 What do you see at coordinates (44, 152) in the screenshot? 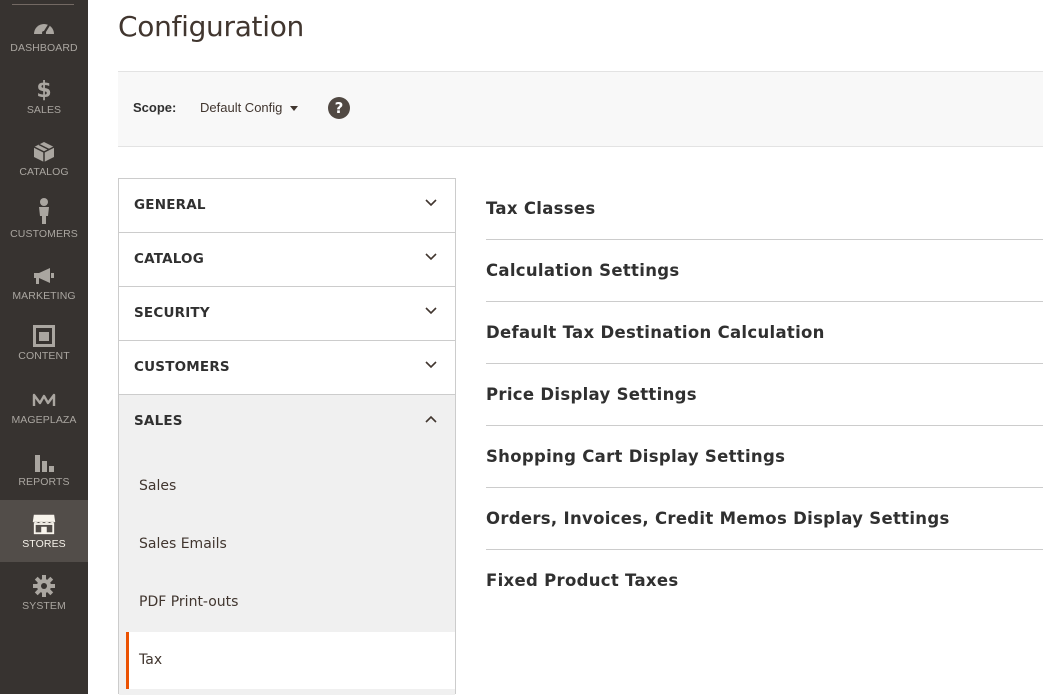
I see `box-icon` at bounding box center [44, 152].